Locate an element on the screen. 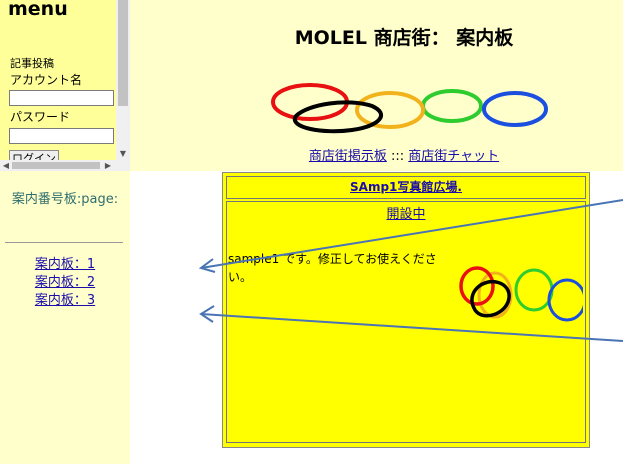  board-title-link: SAmp1写真館広場. is located at coordinates (406, 187).